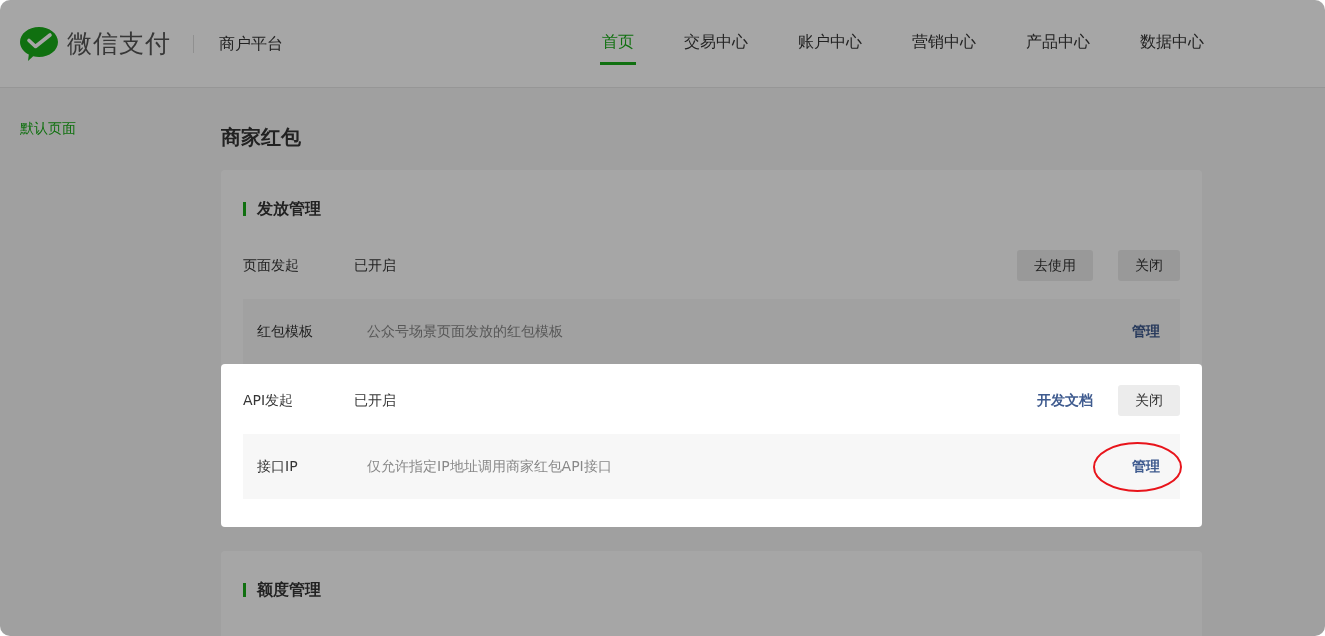  I want to click on row-label: 页面发起, so click(271, 265).